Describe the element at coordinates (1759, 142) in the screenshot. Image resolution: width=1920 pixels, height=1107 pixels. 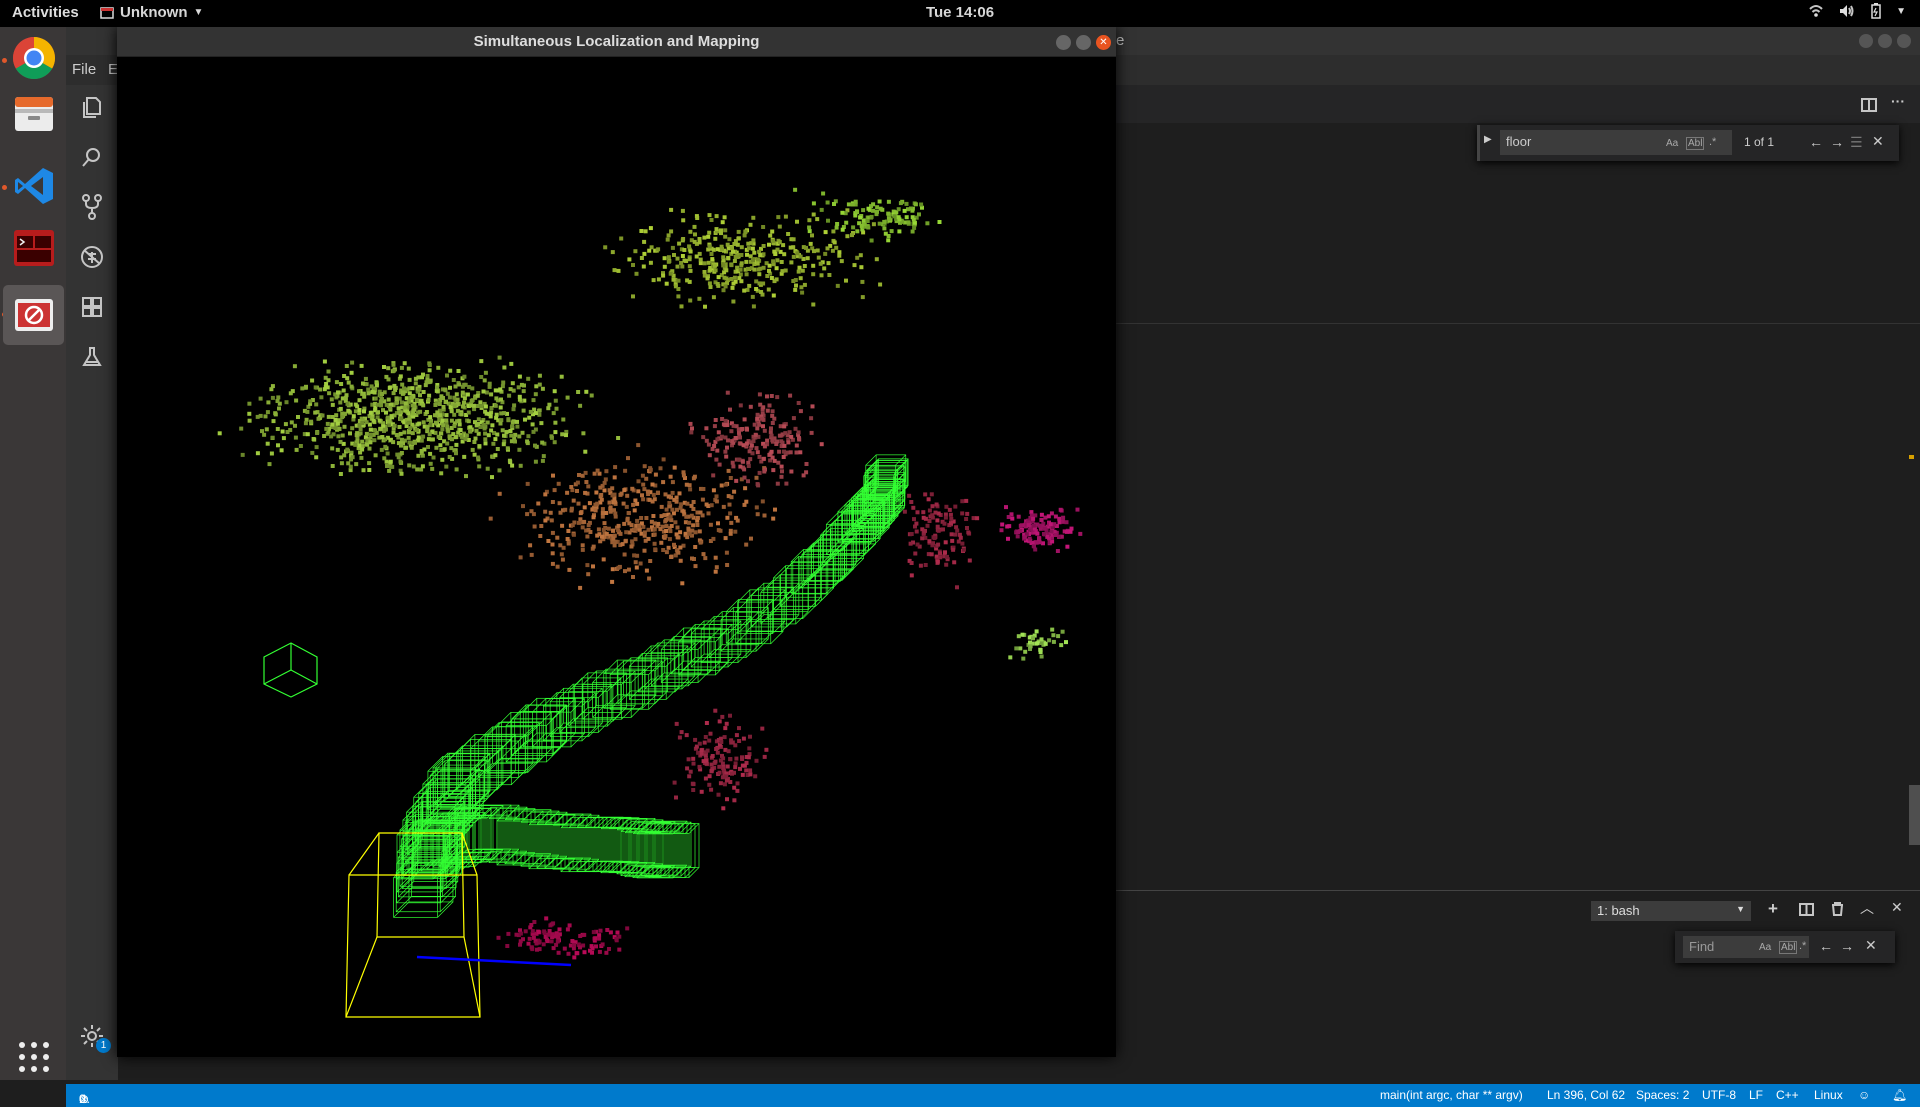
I see `match-count: 1 of 1` at that location.